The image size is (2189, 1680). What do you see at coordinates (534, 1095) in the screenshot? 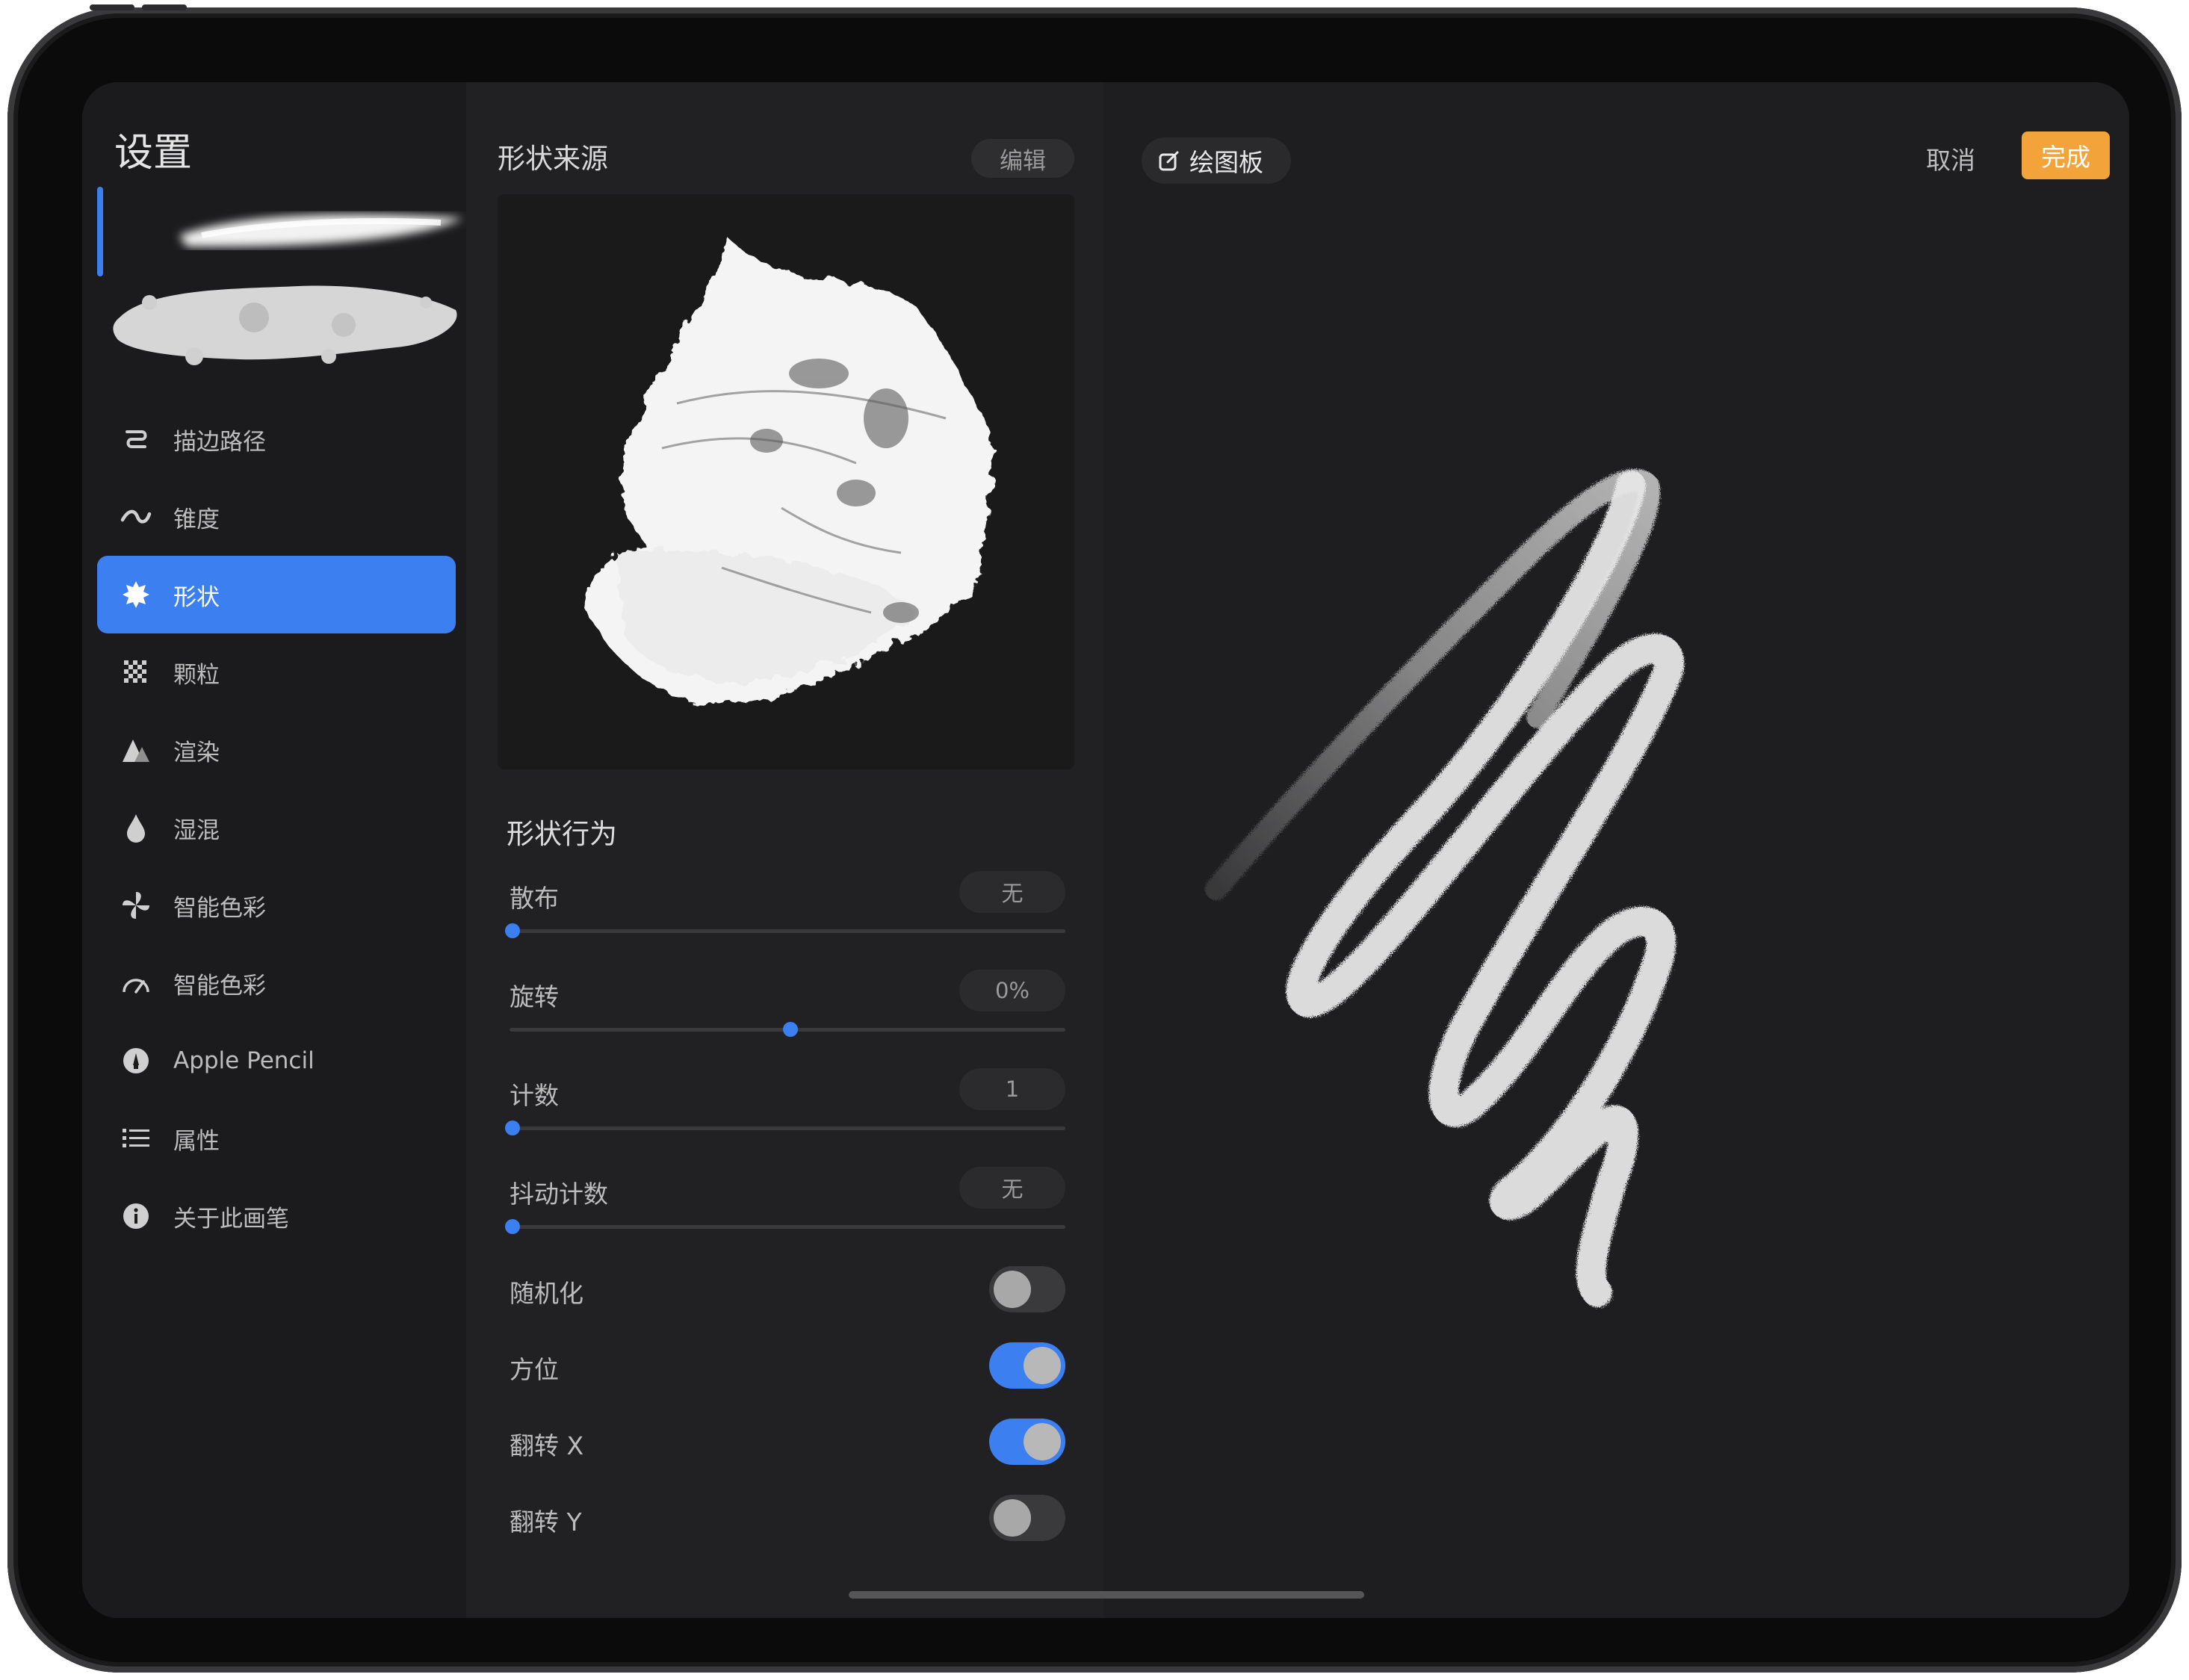
I see `count-label: 计数` at bounding box center [534, 1095].